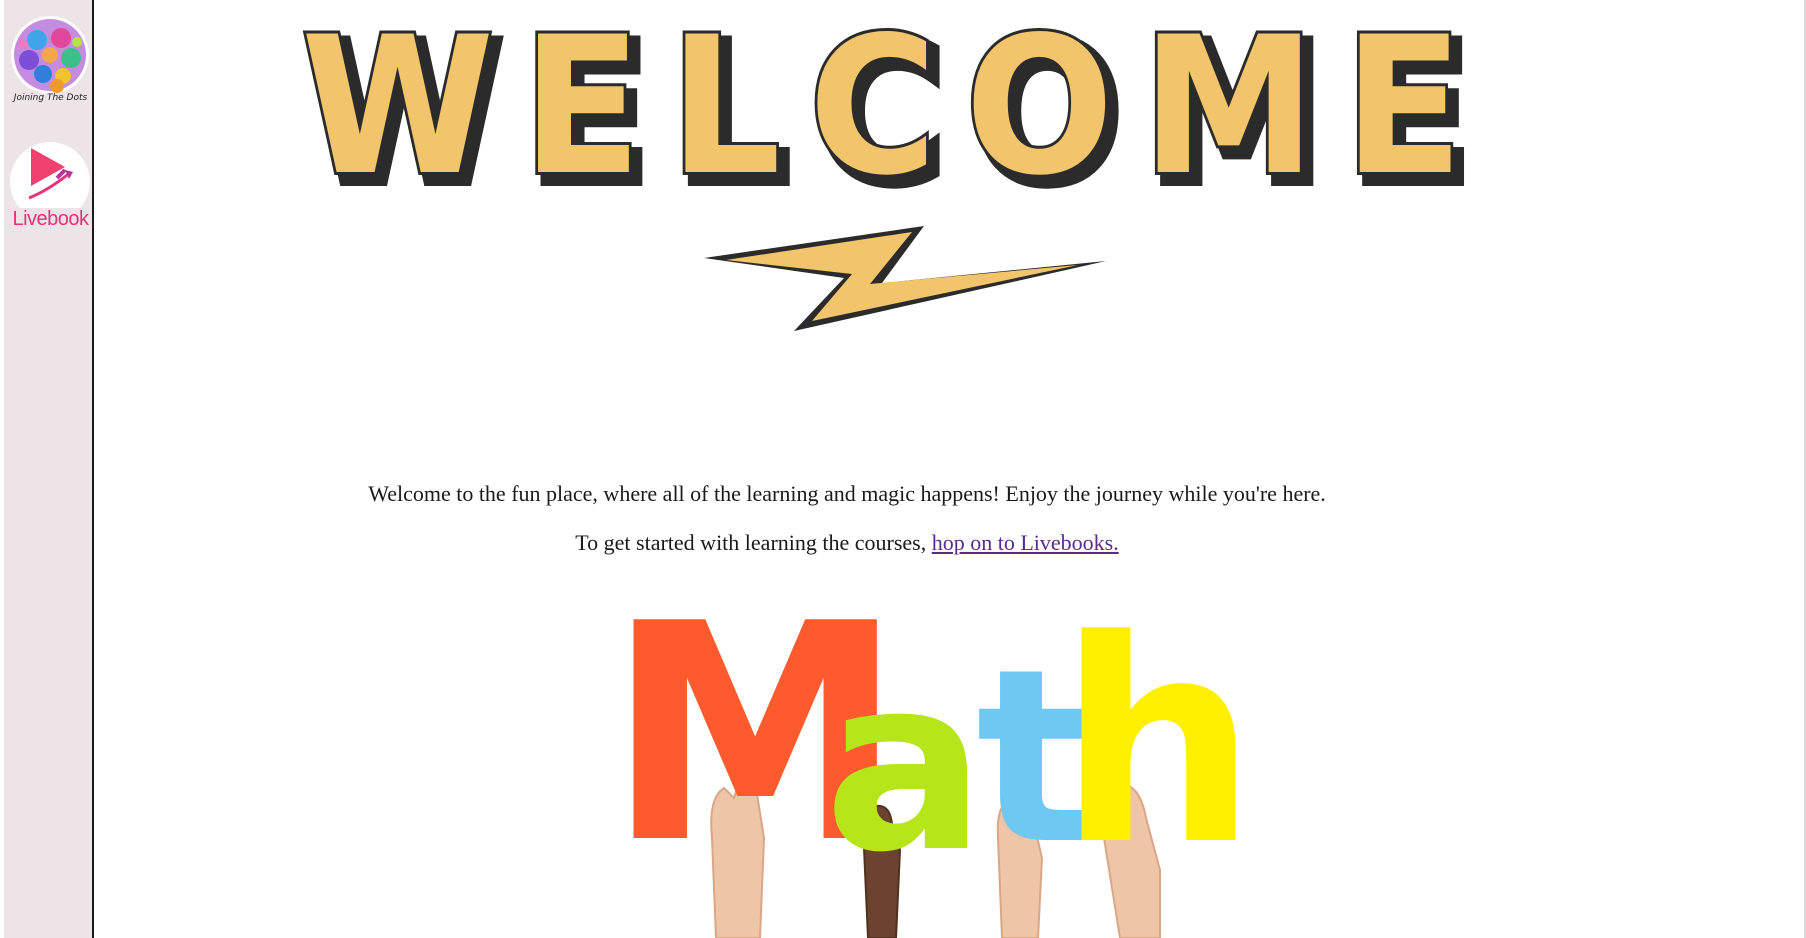 The height and width of the screenshot is (938, 1806). What do you see at coordinates (50, 55) in the screenshot?
I see `joining-the-dots-logo-icon` at bounding box center [50, 55].